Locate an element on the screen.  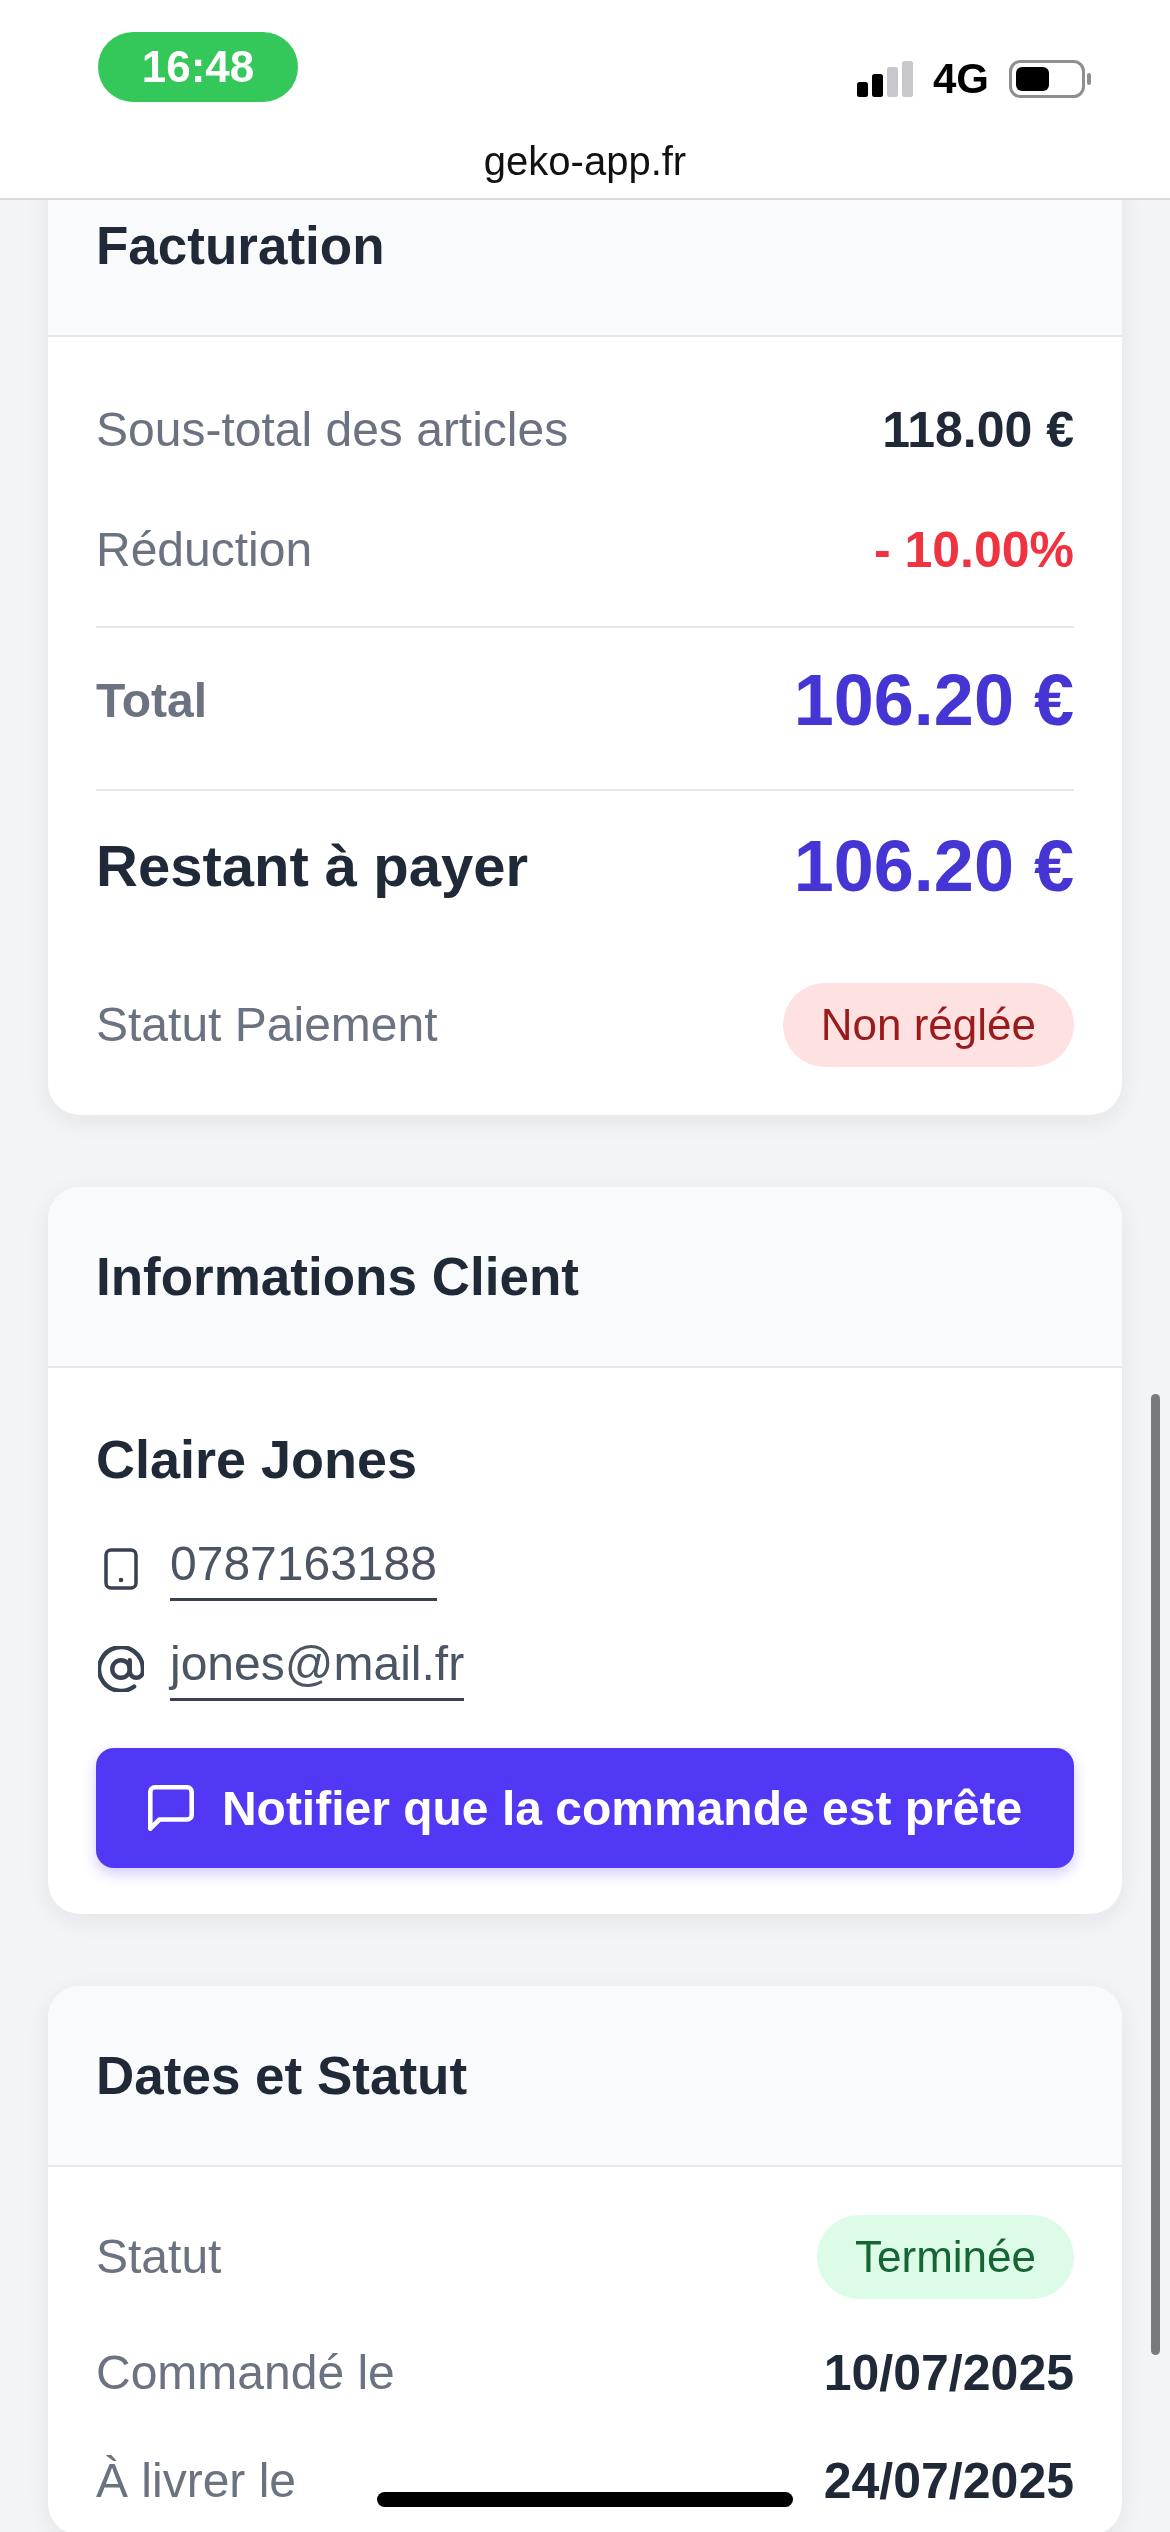
card-title: Informations Client is located at coordinates (337, 1276).